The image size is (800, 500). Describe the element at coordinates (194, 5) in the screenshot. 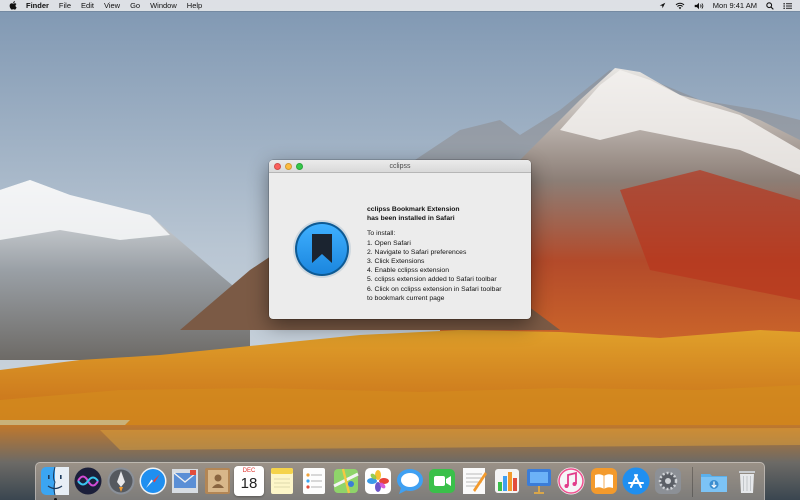

I see `menu-help: Help` at that location.